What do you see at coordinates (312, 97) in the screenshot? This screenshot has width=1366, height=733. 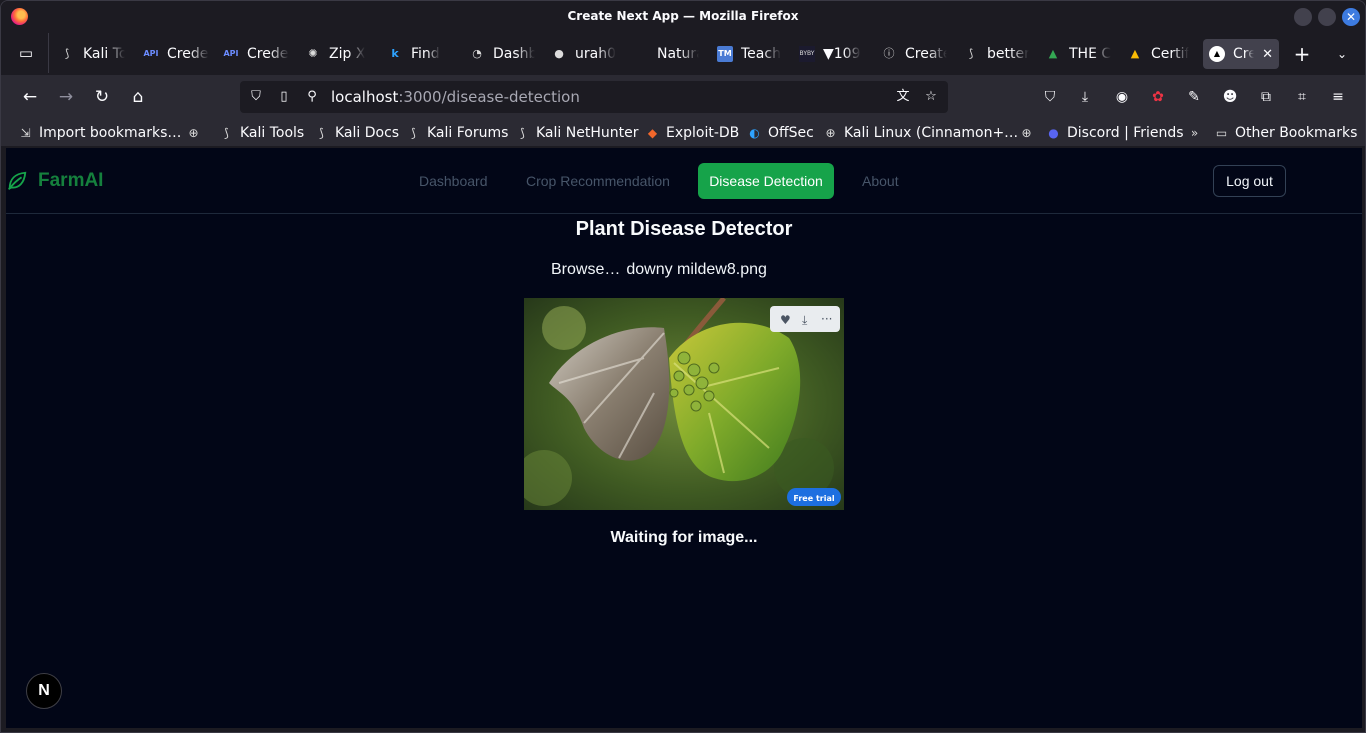 I see `permissions-icon: ⚲` at bounding box center [312, 97].